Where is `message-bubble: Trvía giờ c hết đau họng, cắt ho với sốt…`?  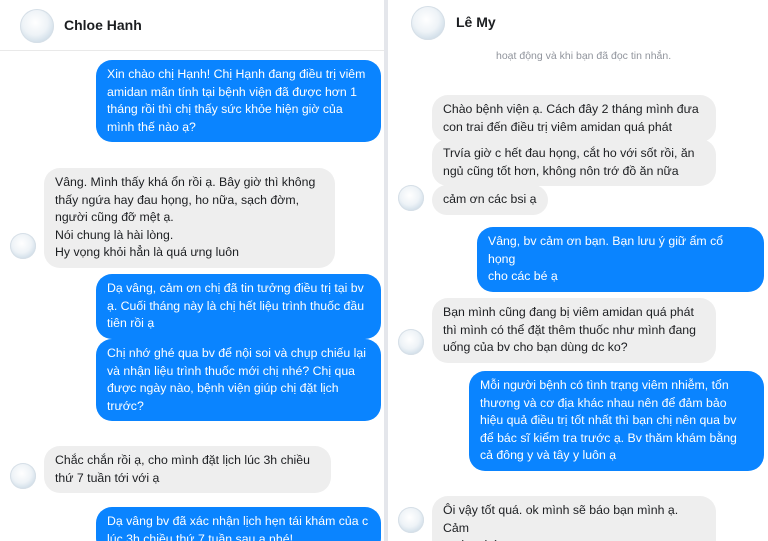
message-bubble: Trvía giờ c hết đau họng, cắt ho với sốt… is located at coordinates (574, 162).